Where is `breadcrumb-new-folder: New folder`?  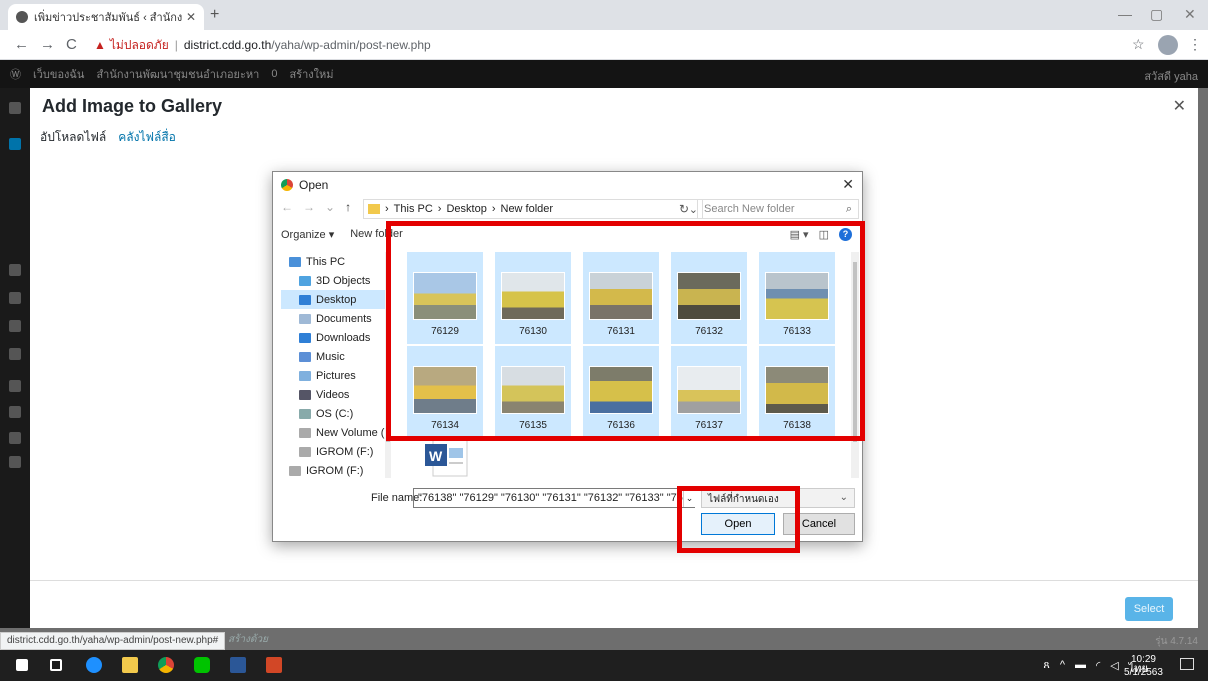 breadcrumb-new-folder: New folder is located at coordinates (527, 209).